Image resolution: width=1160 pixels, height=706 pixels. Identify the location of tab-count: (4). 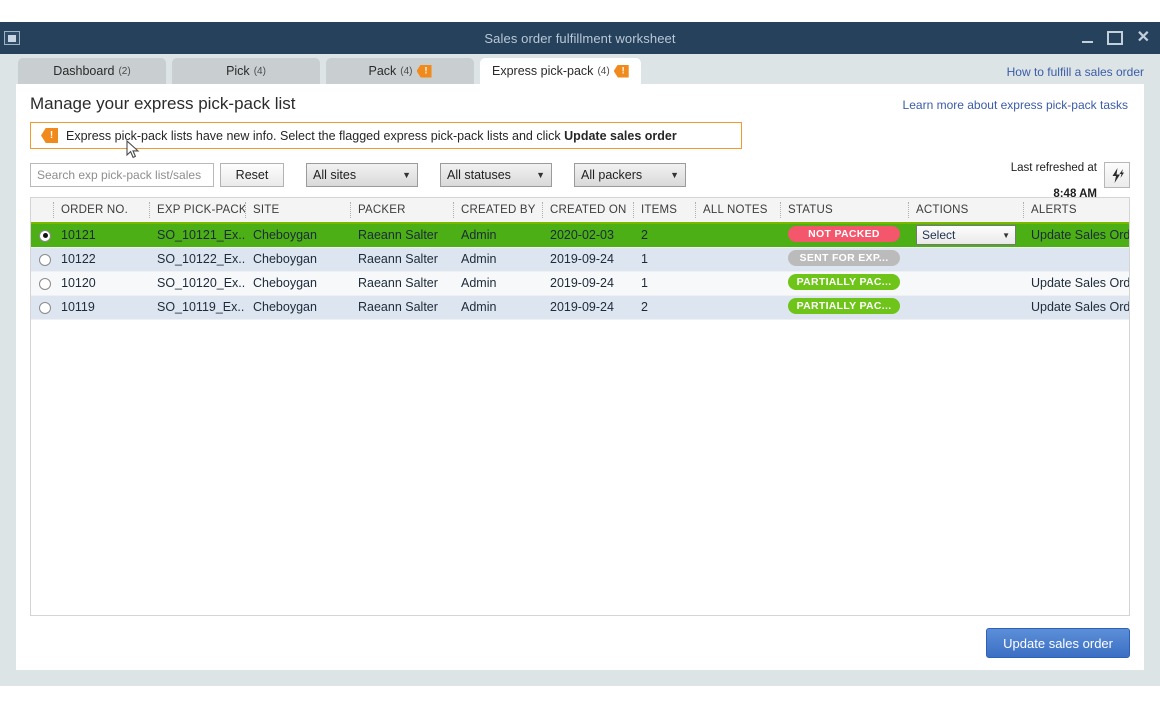
(603, 71).